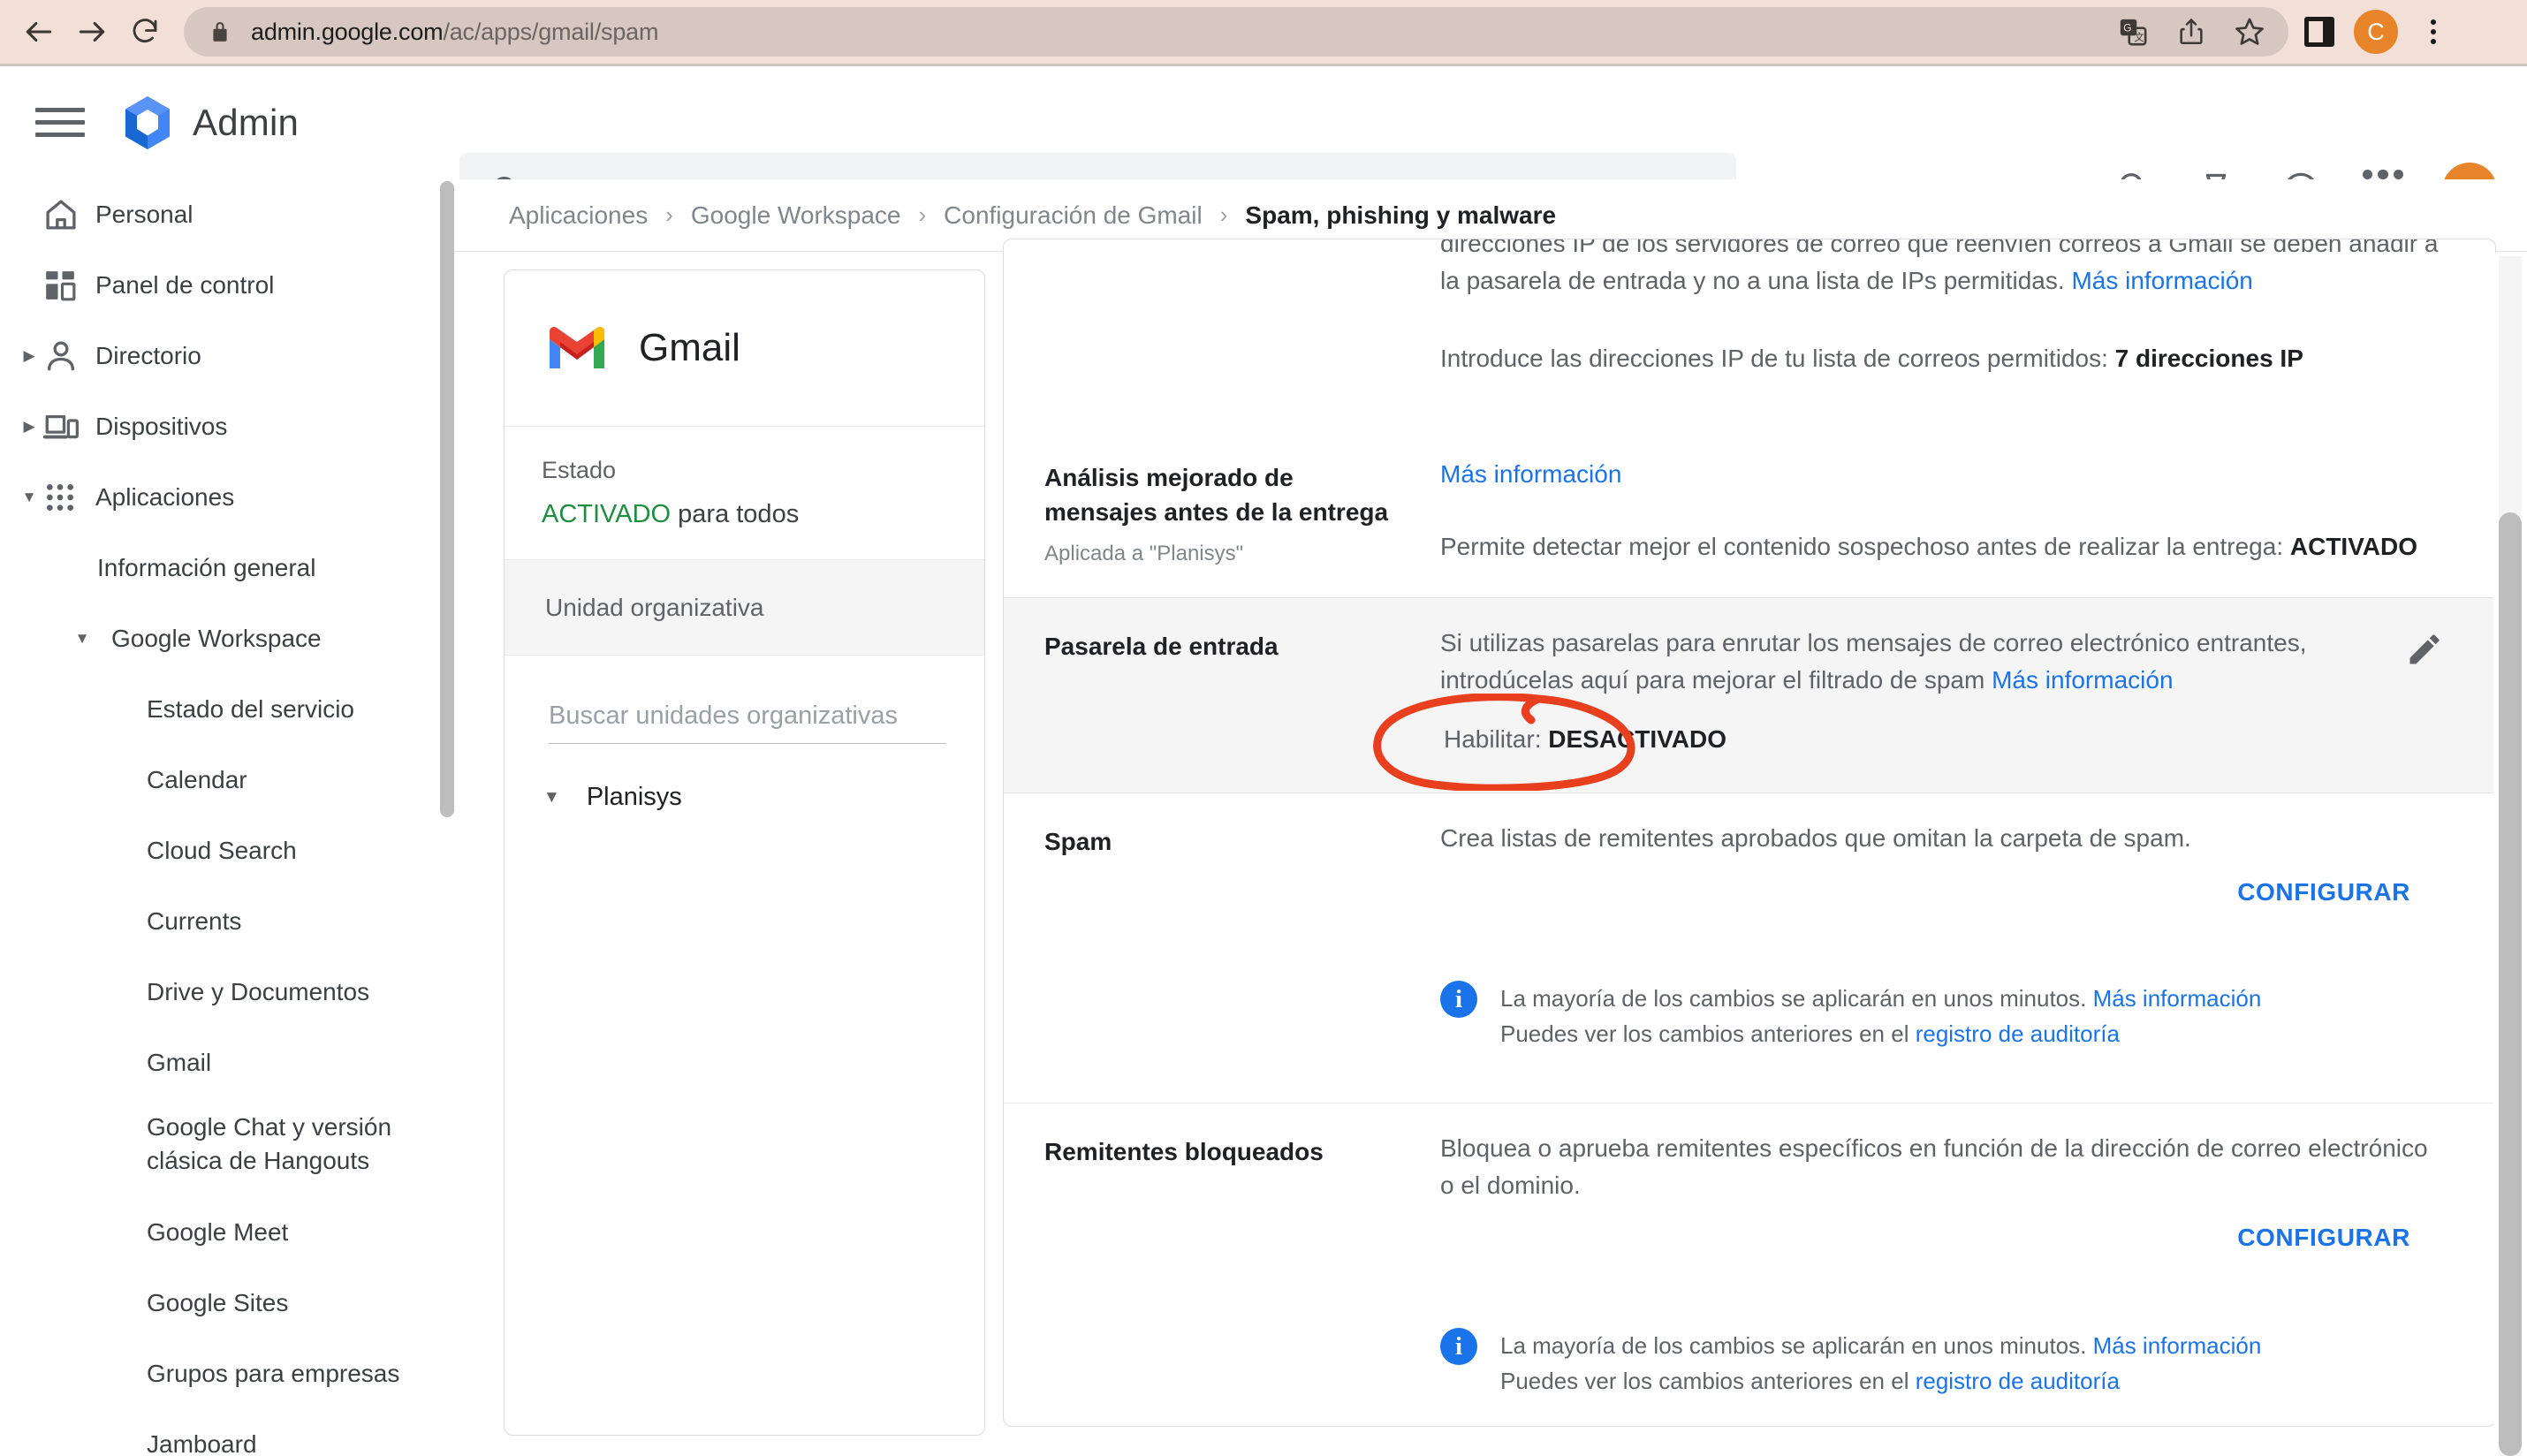  I want to click on devices-icon, so click(69, 427).